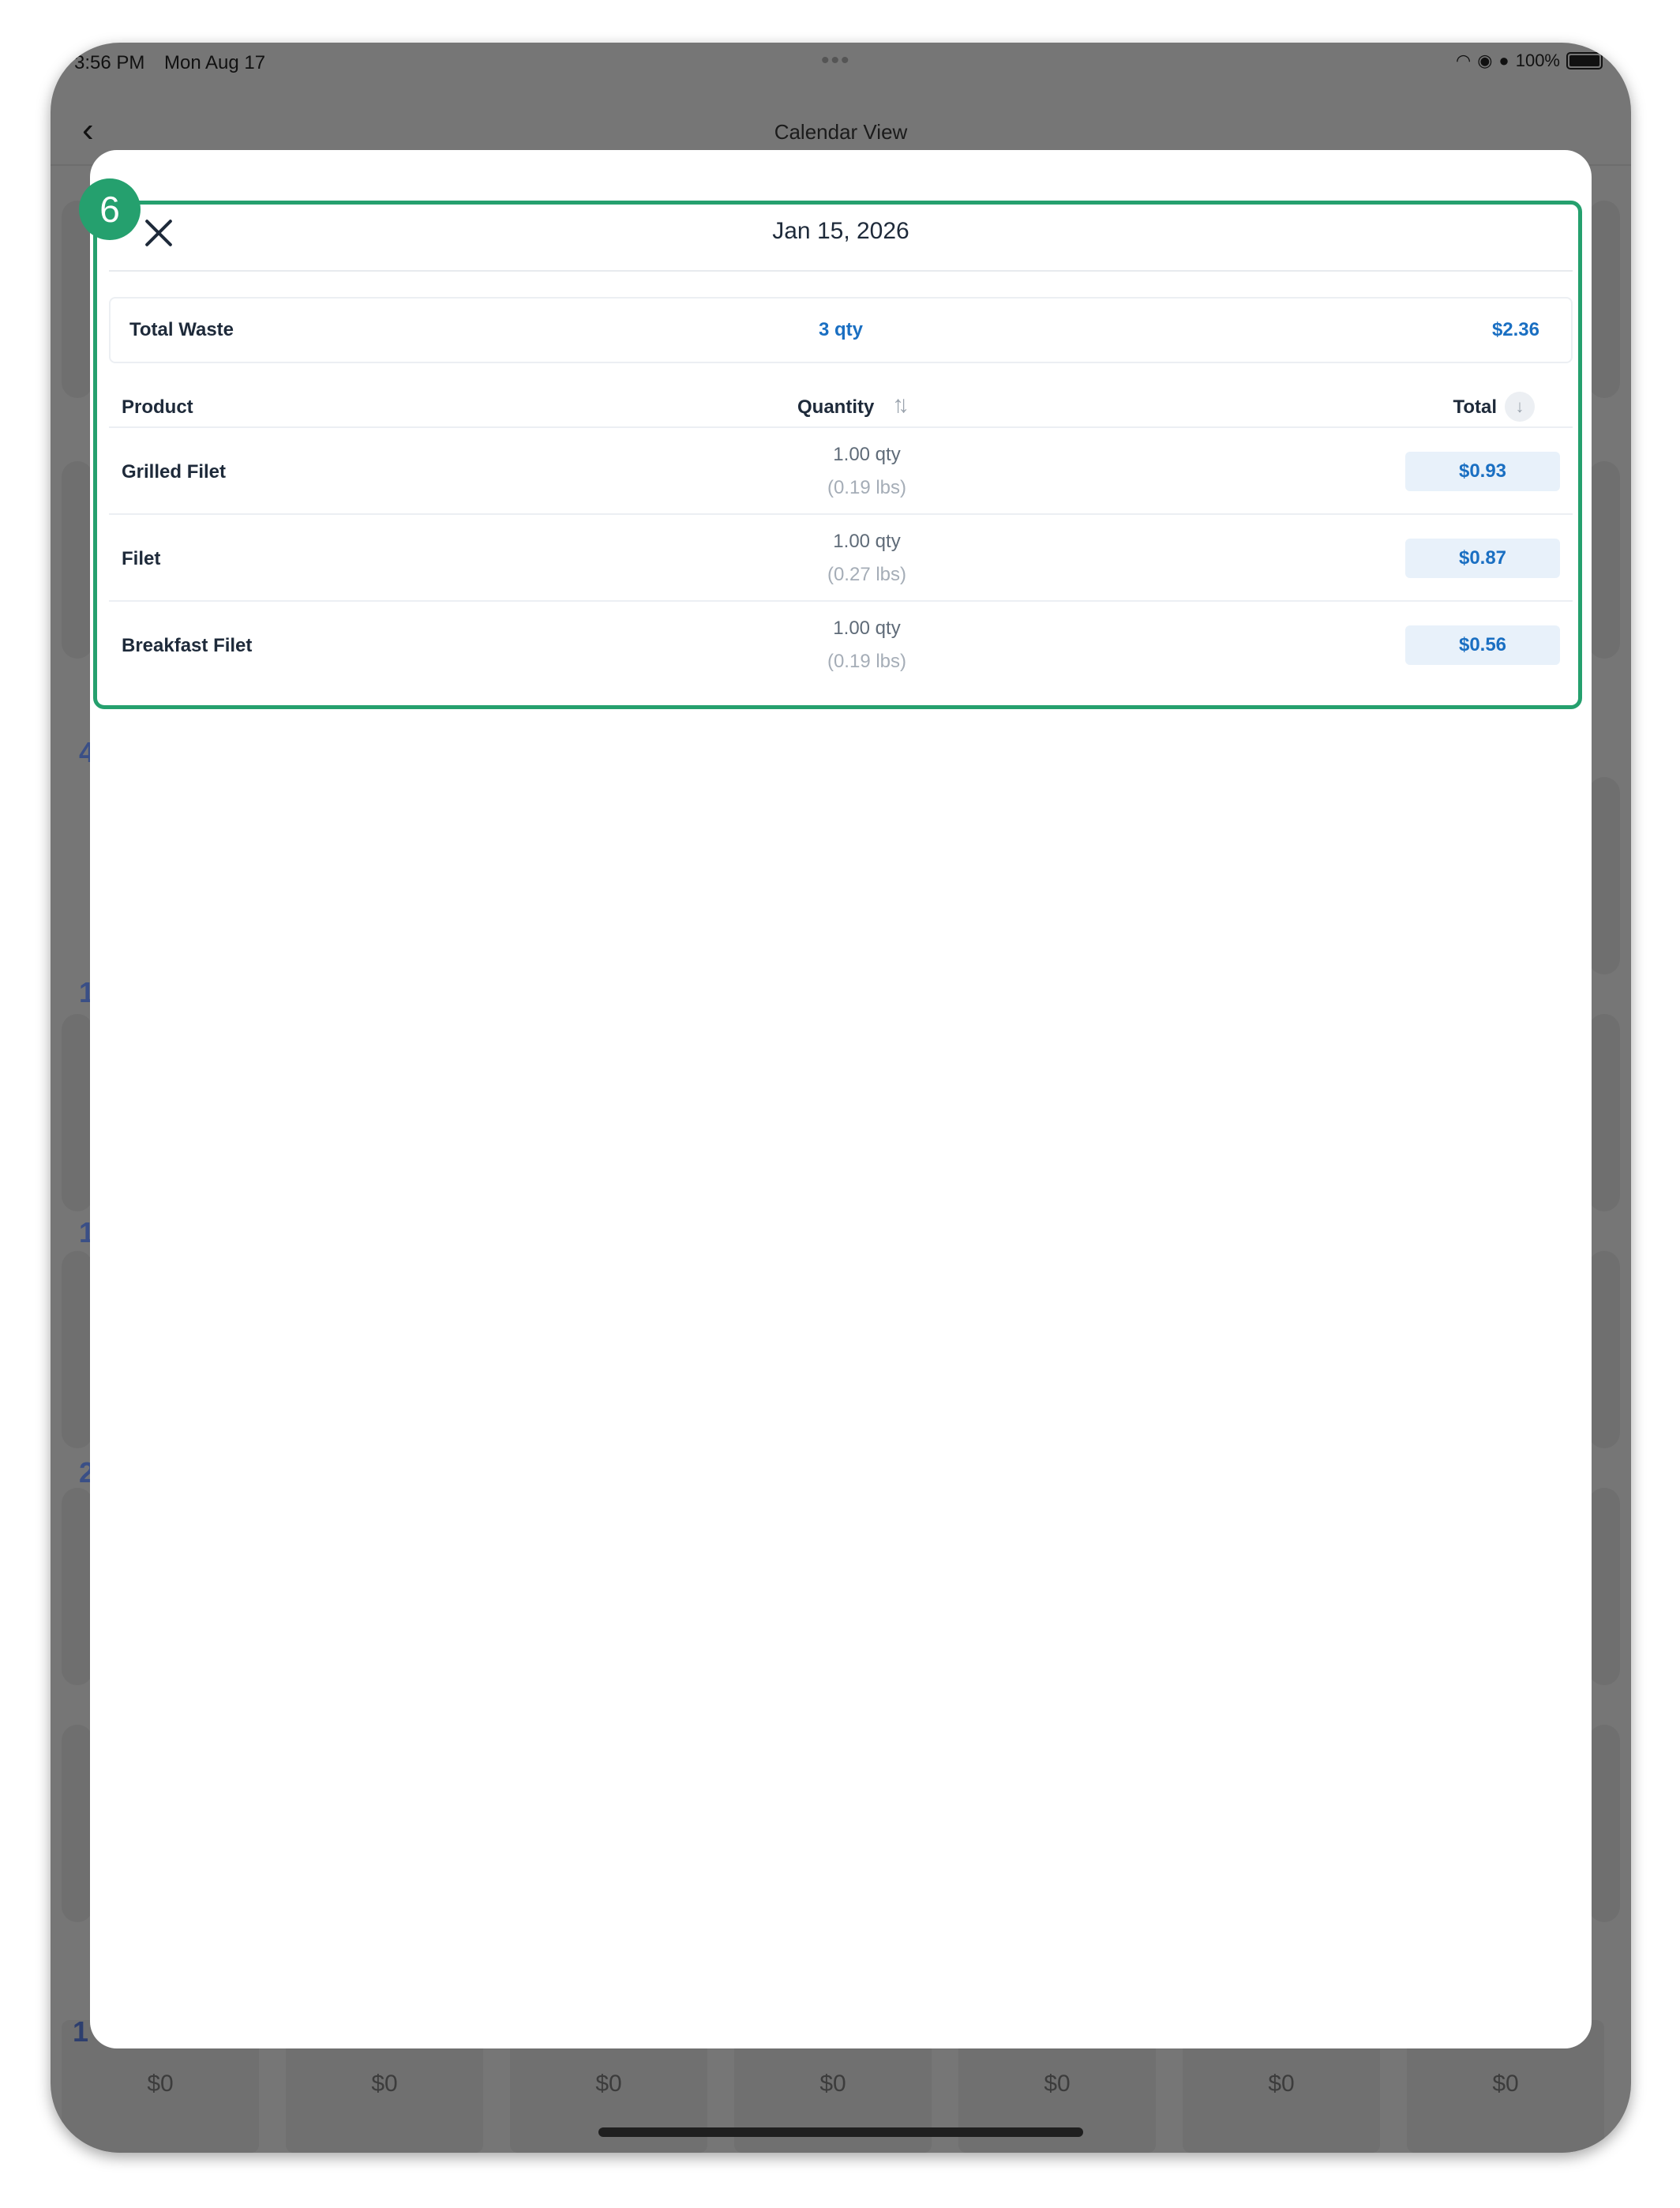  Describe the element at coordinates (174, 472) in the screenshot. I see `product-name: Grilled Filet` at that location.